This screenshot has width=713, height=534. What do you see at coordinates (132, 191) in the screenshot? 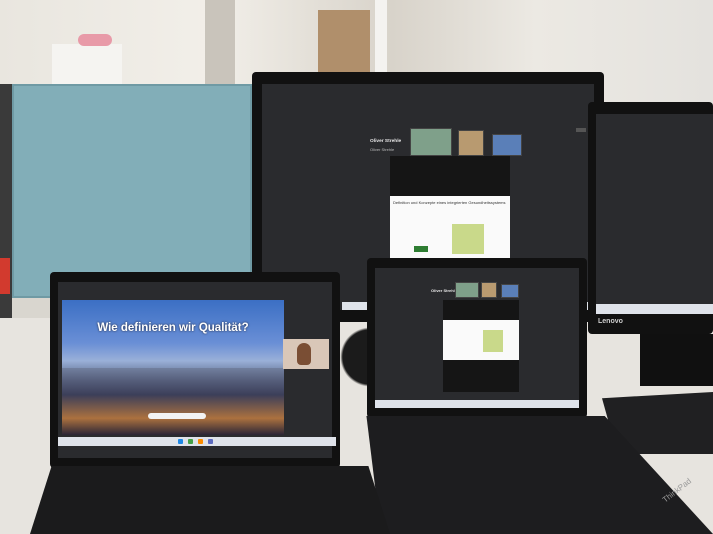
I see `teal-desk-partition` at bounding box center [132, 191].